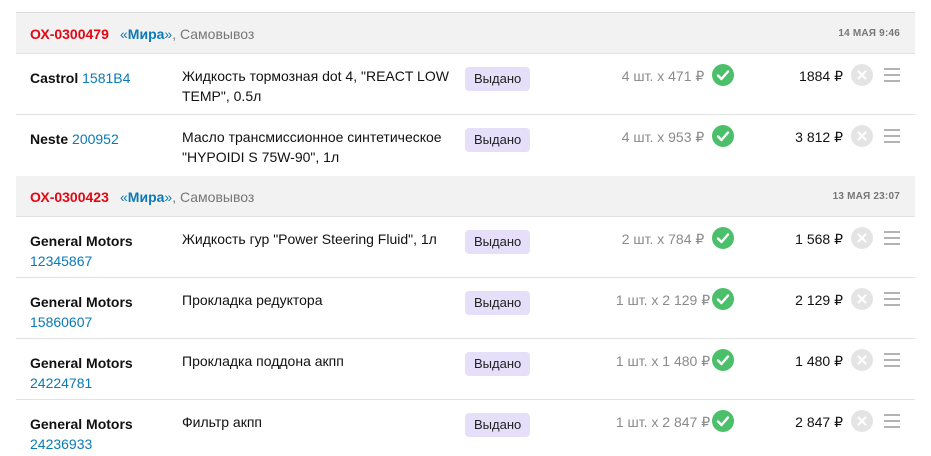  Describe the element at coordinates (819, 361) in the screenshot. I see `item-total: 1 480 ₽` at that location.